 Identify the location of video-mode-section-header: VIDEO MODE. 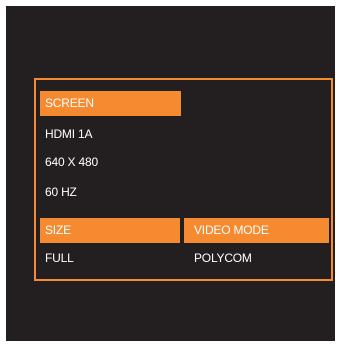
(256, 230).